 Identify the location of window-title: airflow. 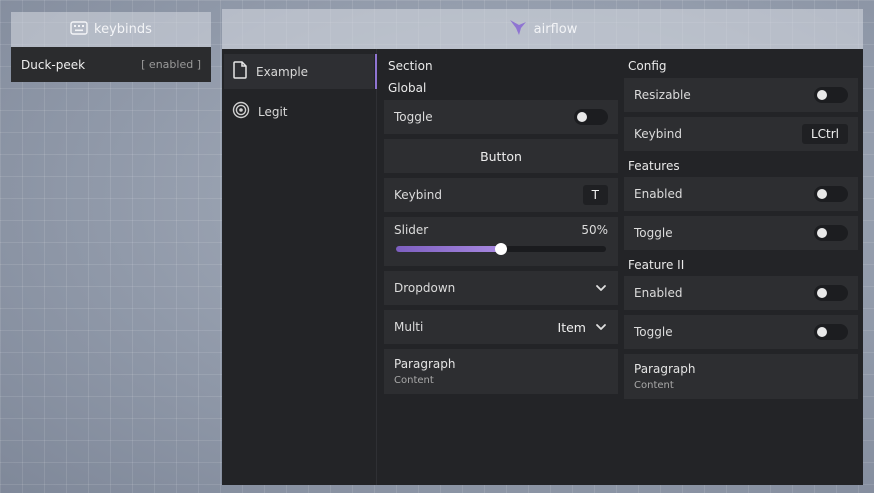
(555, 29).